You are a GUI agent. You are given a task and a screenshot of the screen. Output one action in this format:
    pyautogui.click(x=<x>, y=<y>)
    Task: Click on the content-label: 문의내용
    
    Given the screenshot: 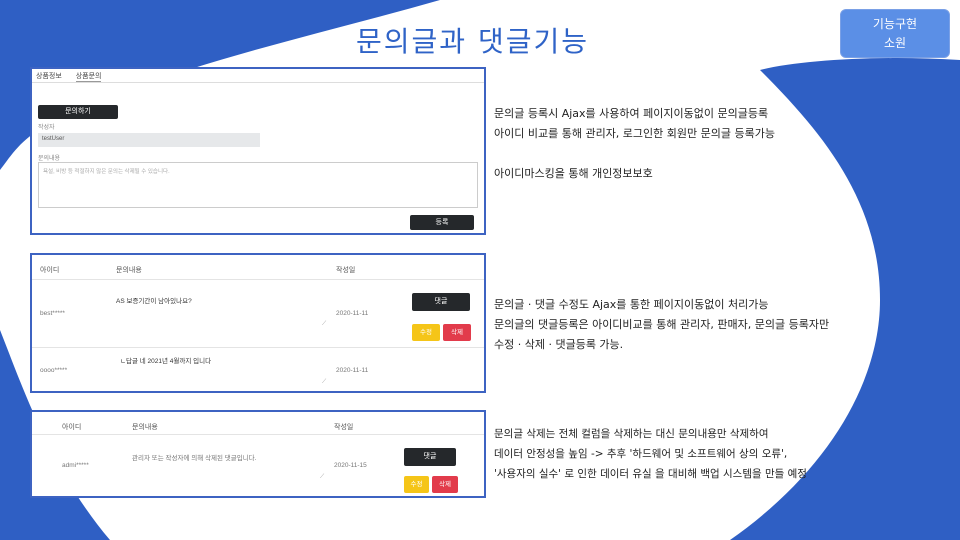 What is the action you would take?
    pyautogui.click(x=49, y=159)
    